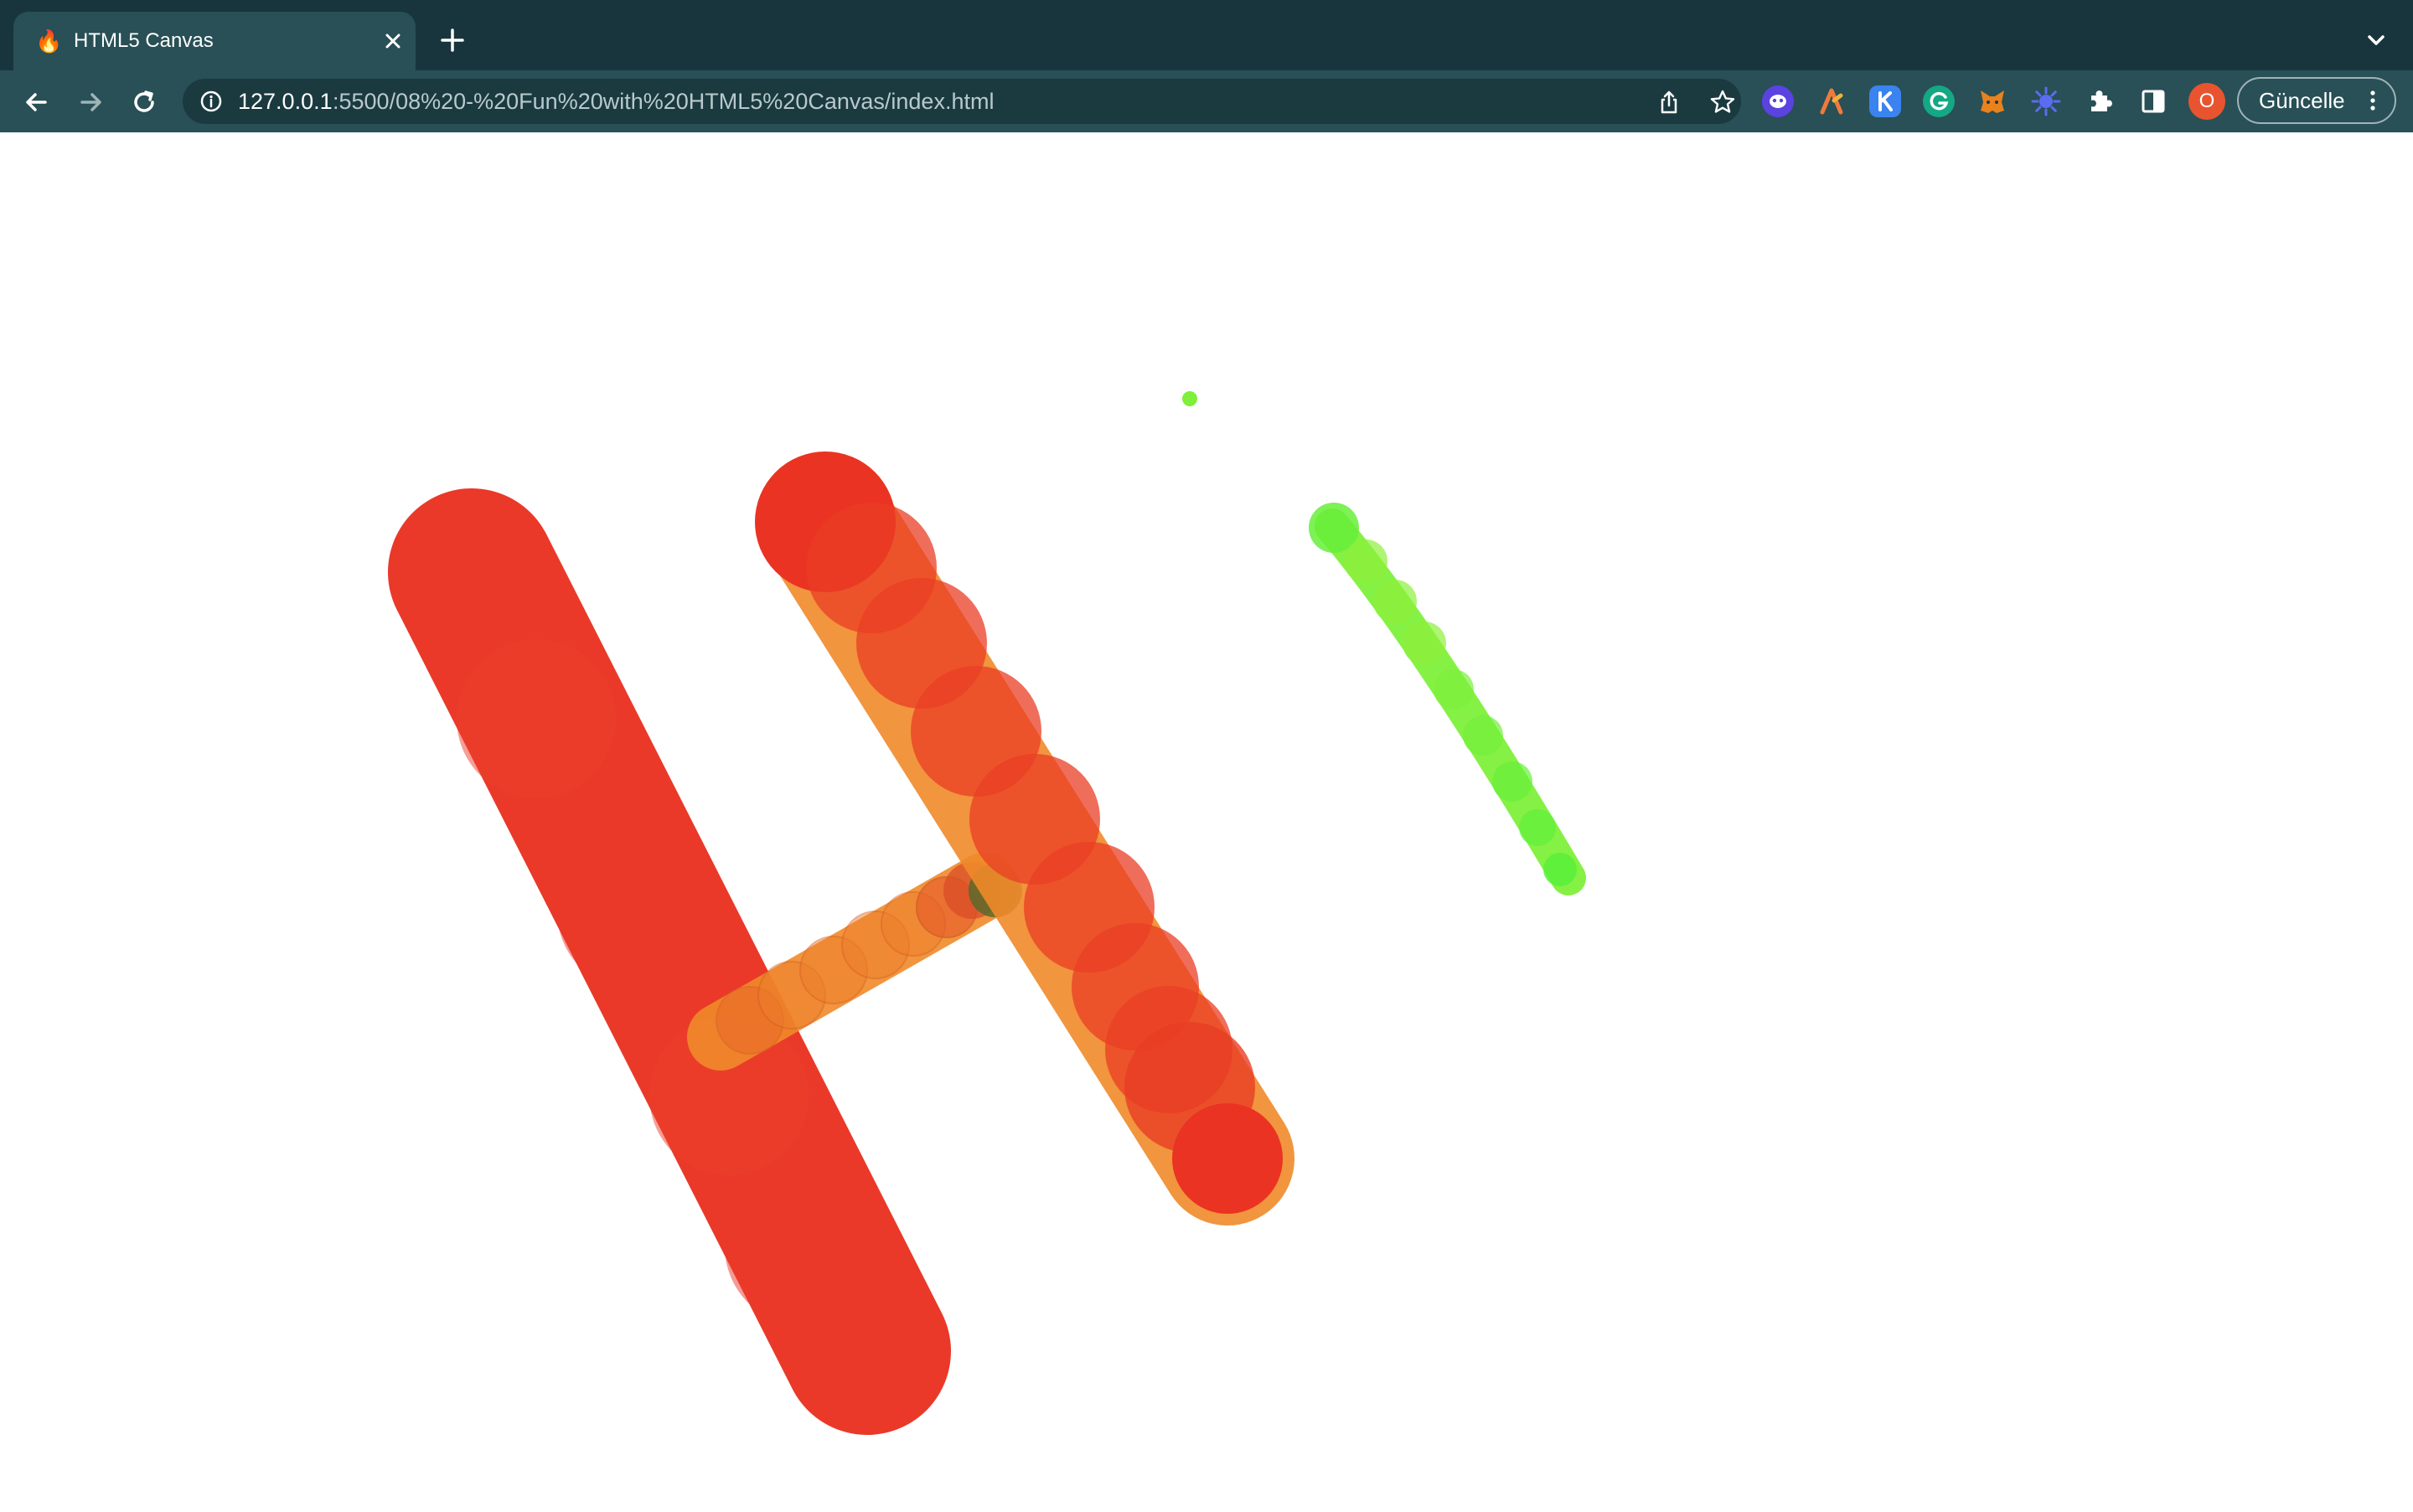 The image size is (2413, 1512). I want to click on update-button: Güncelle, so click(2316, 100).